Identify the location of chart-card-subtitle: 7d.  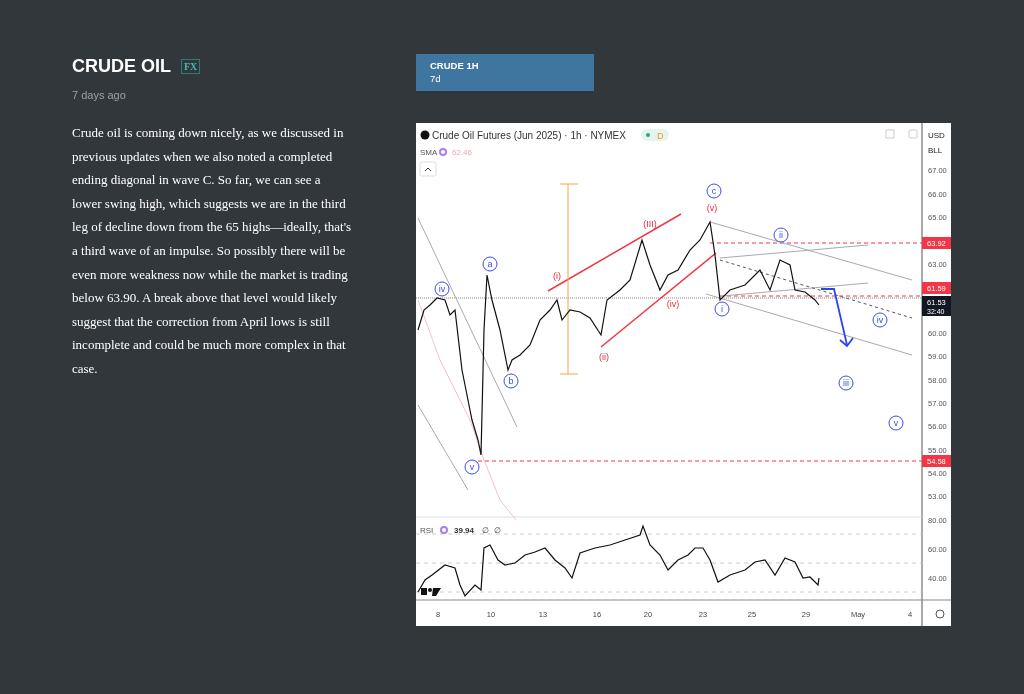
(436, 78).